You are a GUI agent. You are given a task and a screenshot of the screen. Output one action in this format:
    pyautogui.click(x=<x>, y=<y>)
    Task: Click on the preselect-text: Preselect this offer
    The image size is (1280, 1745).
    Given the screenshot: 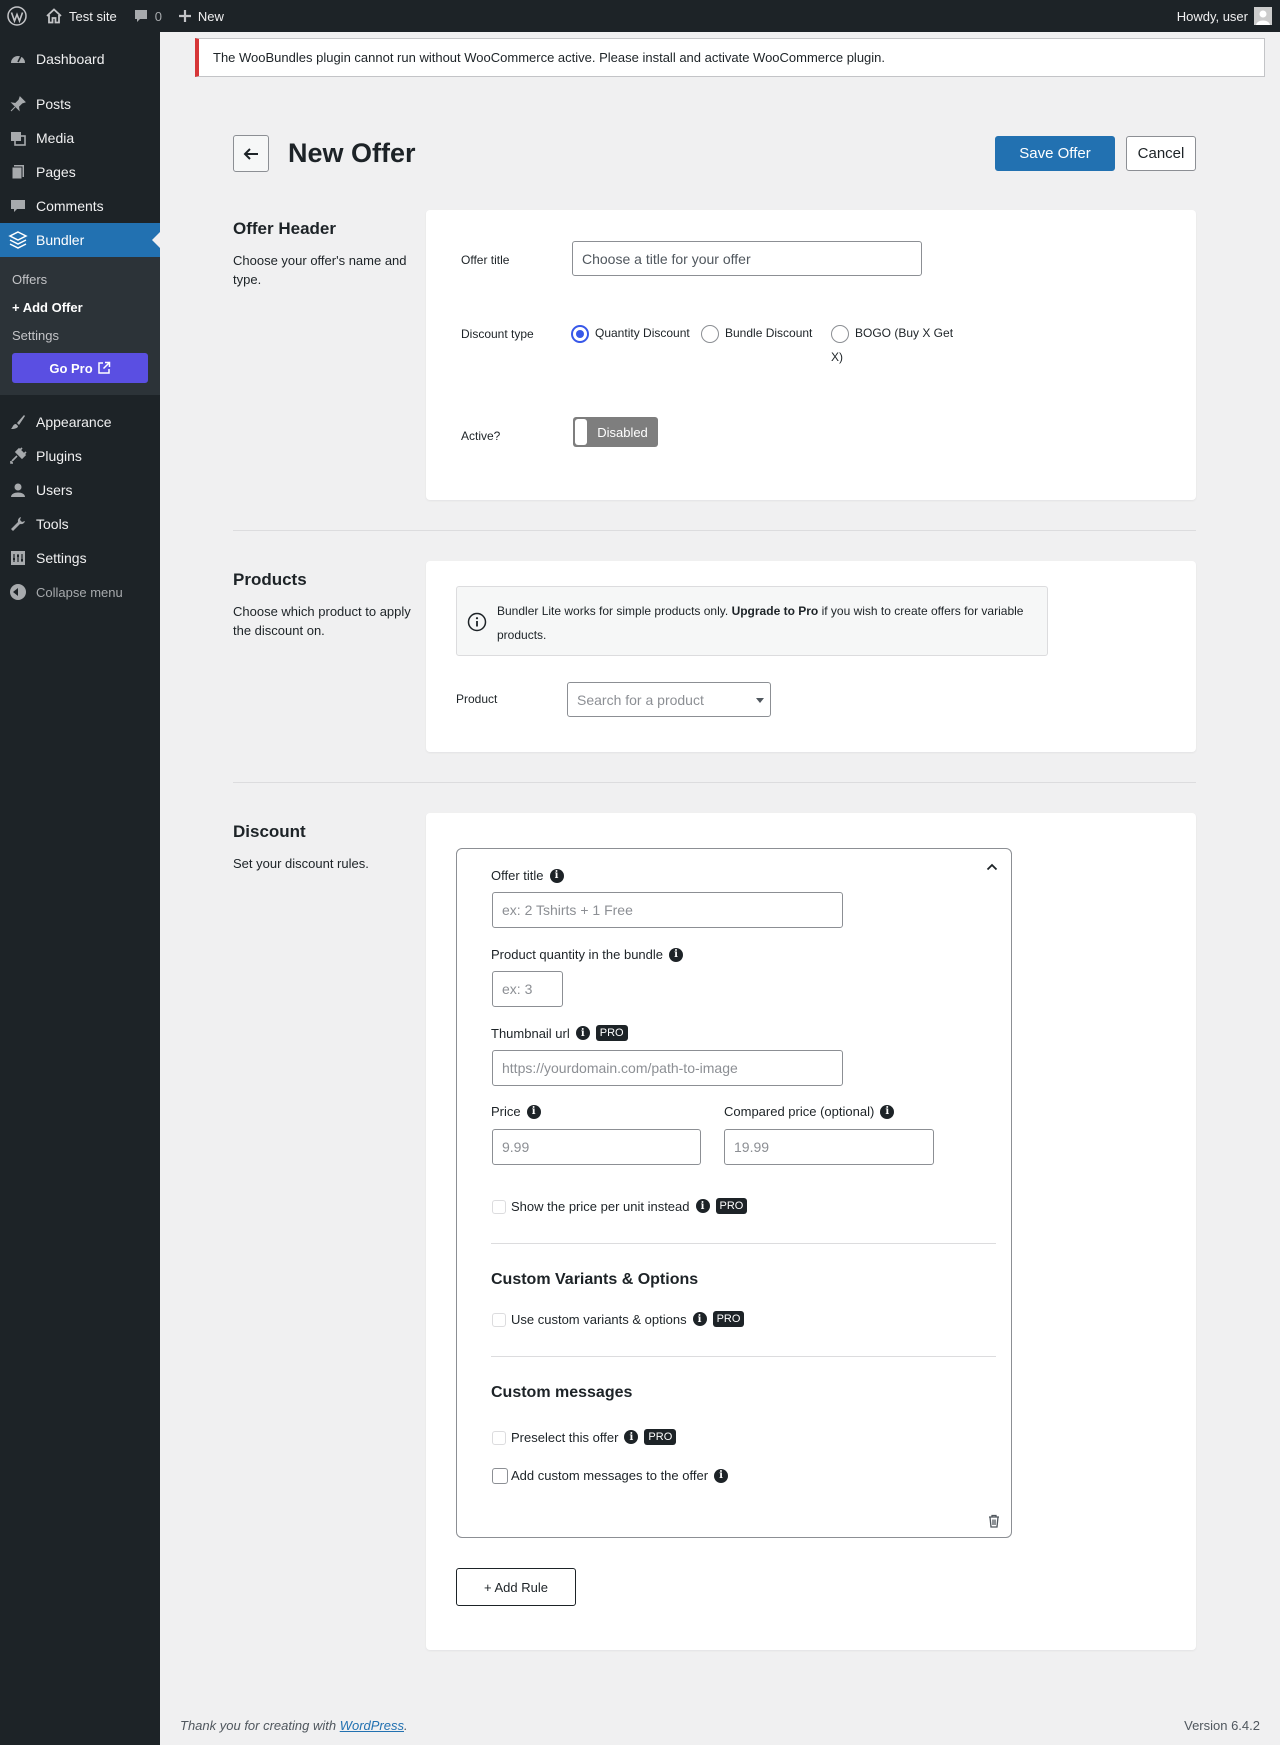 What is the action you would take?
    pyautogui.click(x=565, y=1437)
    